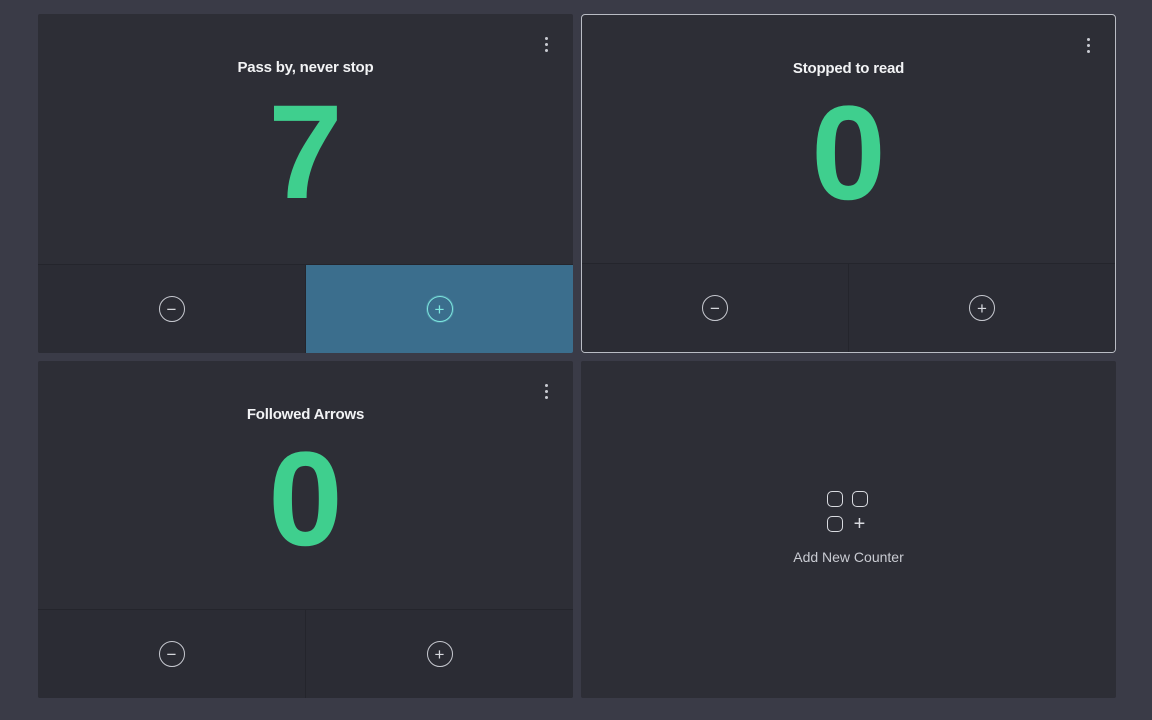 Image resolution: width=1152 pixels, height=720 pixels. Describe the element at coordinates (305, 414) in the screenshot. I see `counter-title: Followed Arrows` at that location.